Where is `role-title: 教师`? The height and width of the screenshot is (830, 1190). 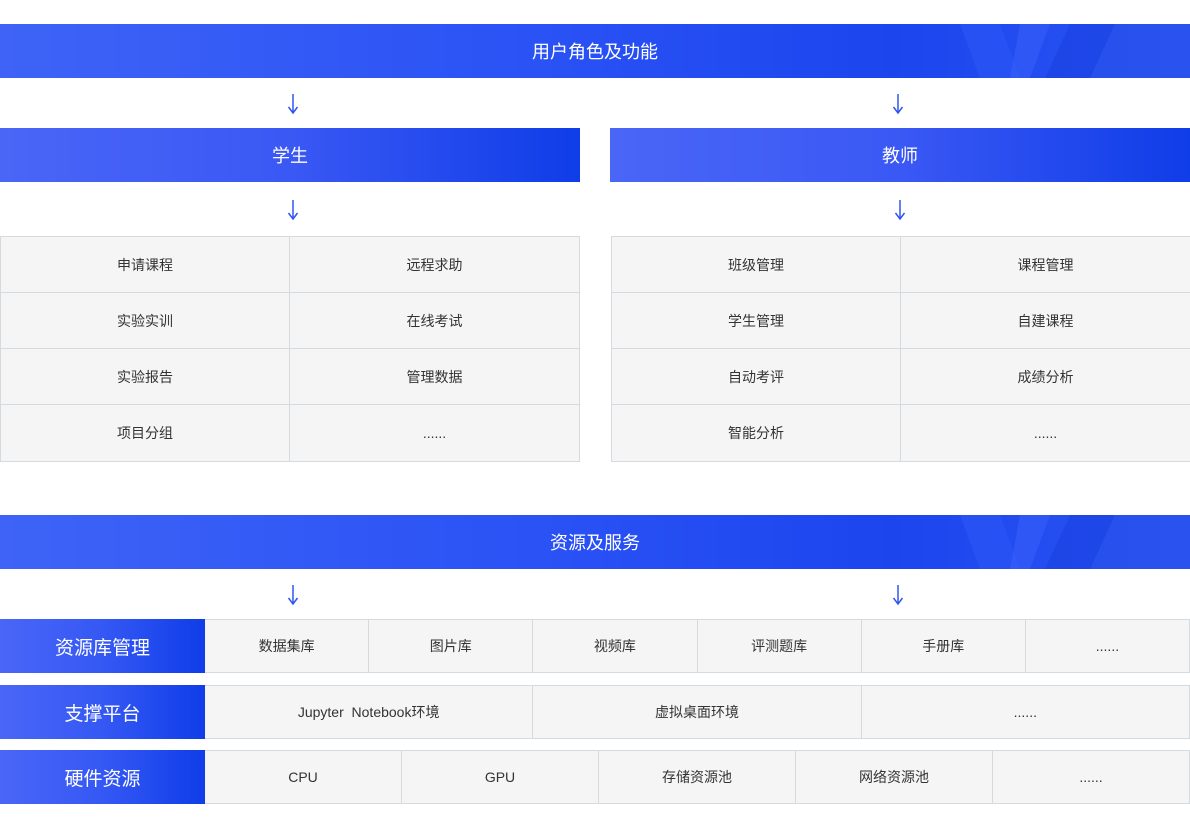
role-title: 教师 is located at coordinates (900, 156).